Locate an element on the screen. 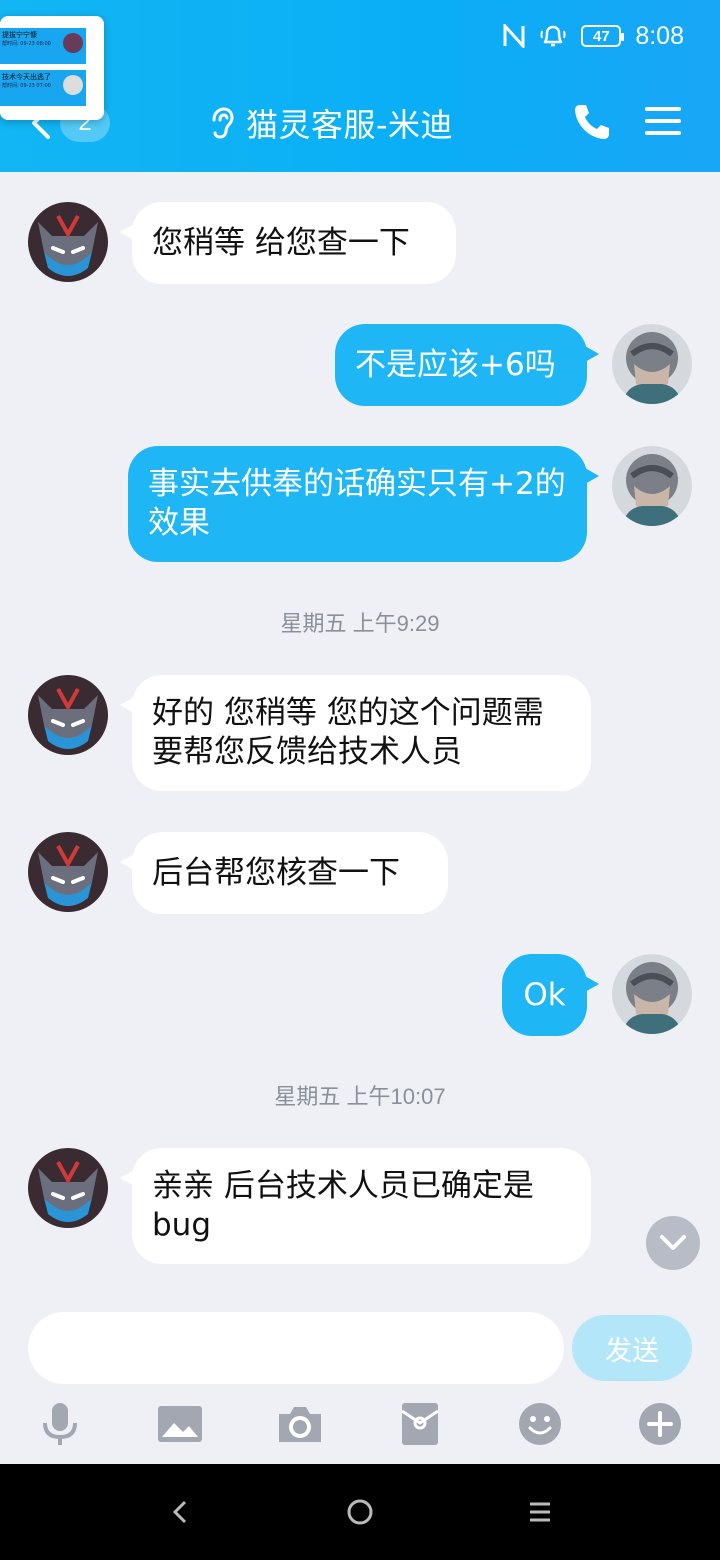  nav-recents-button is located at coordinates (540, 1512).